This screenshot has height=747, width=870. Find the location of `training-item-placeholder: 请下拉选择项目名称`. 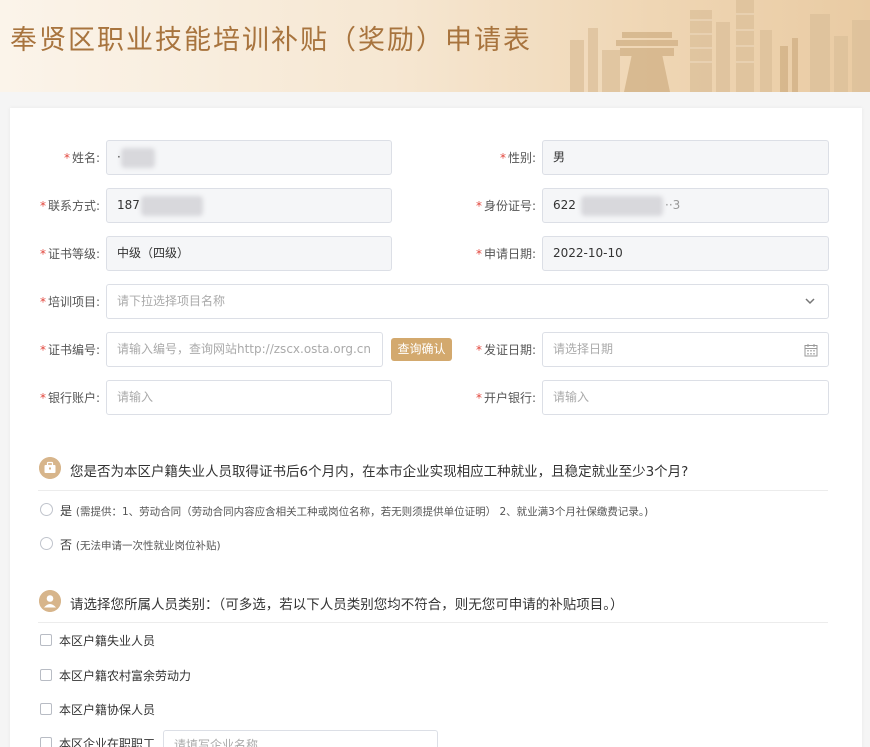

training-item-placeholder: 请下拉选择项目名称 is located at coordinates (171, 301).